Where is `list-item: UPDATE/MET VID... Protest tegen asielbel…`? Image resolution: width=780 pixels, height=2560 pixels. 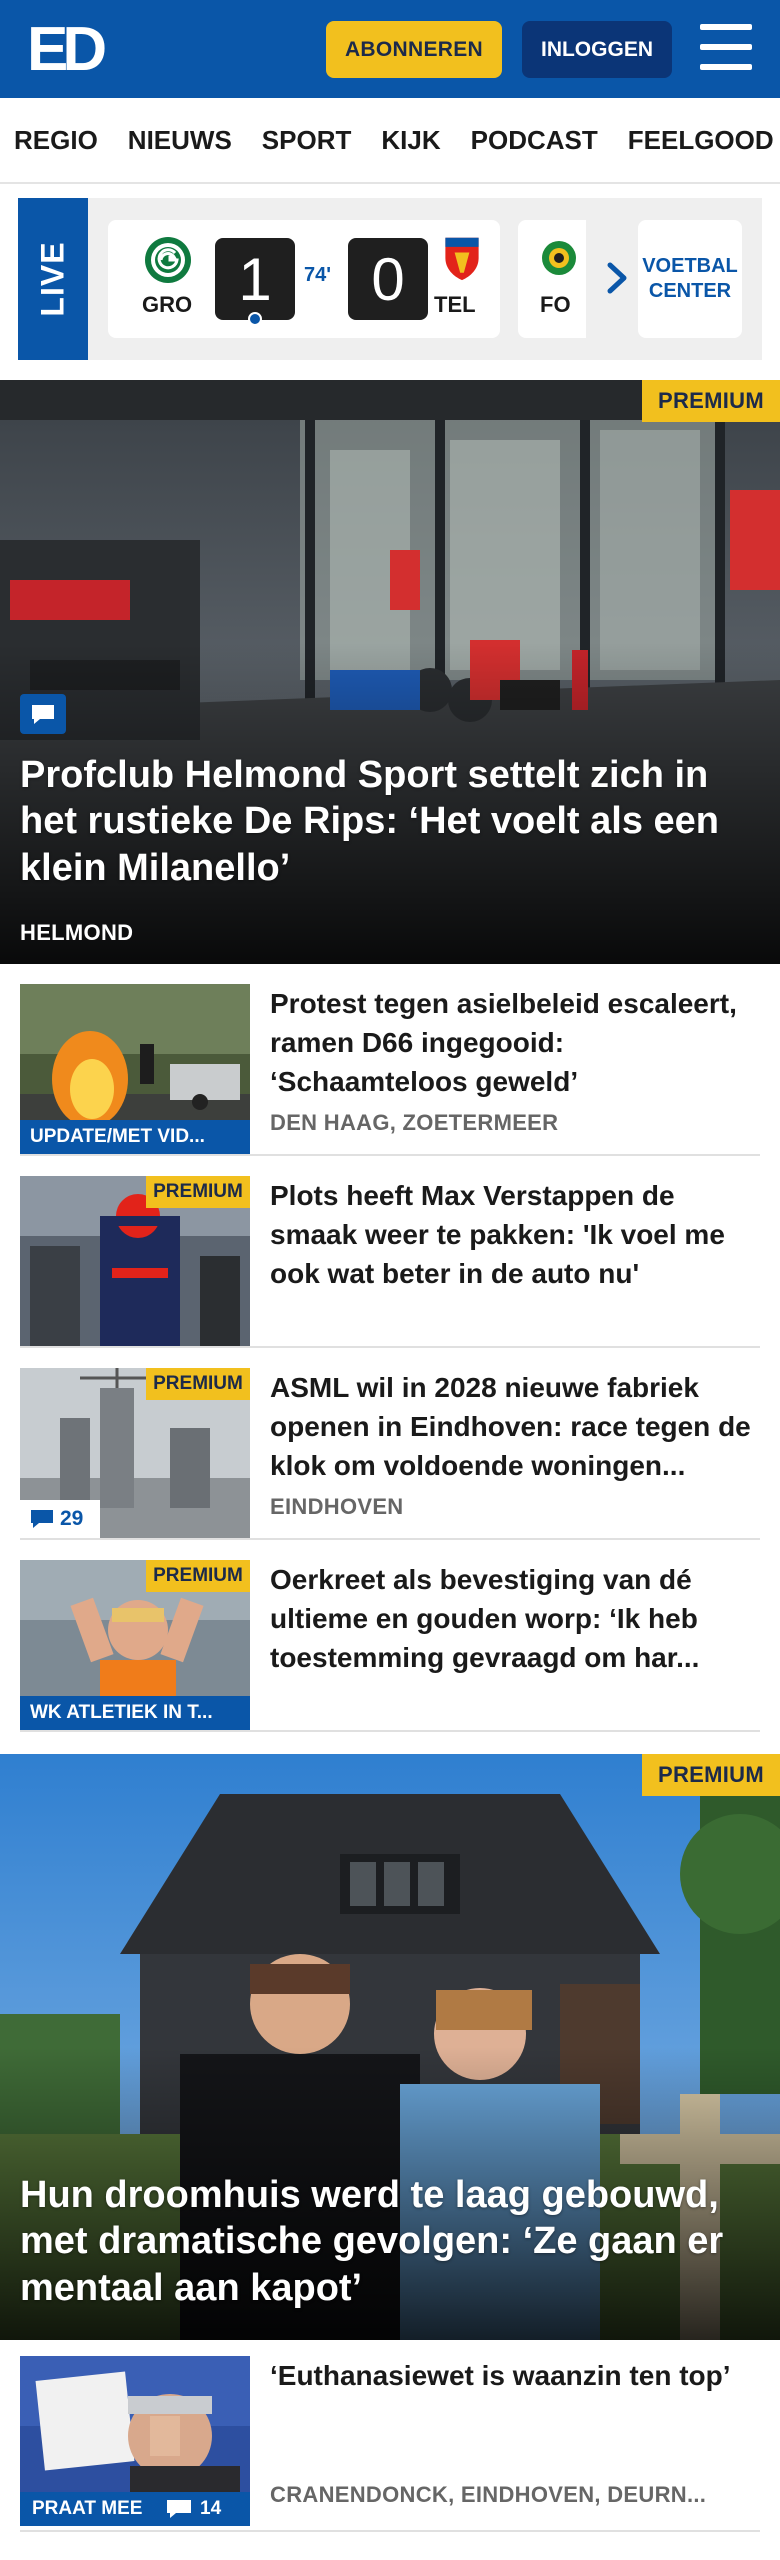
list-item: UPDATE/MET VID... Protest tegen asielbel… is located at coordinates (390, 1070).